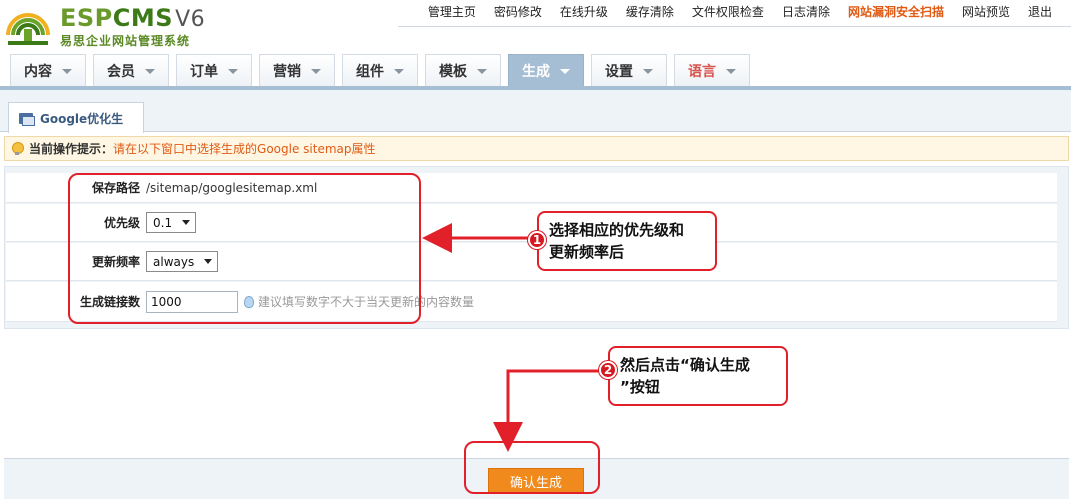 The image size is (1071, 499). I want to click on tab-settings: 设置, so click(629, 70).